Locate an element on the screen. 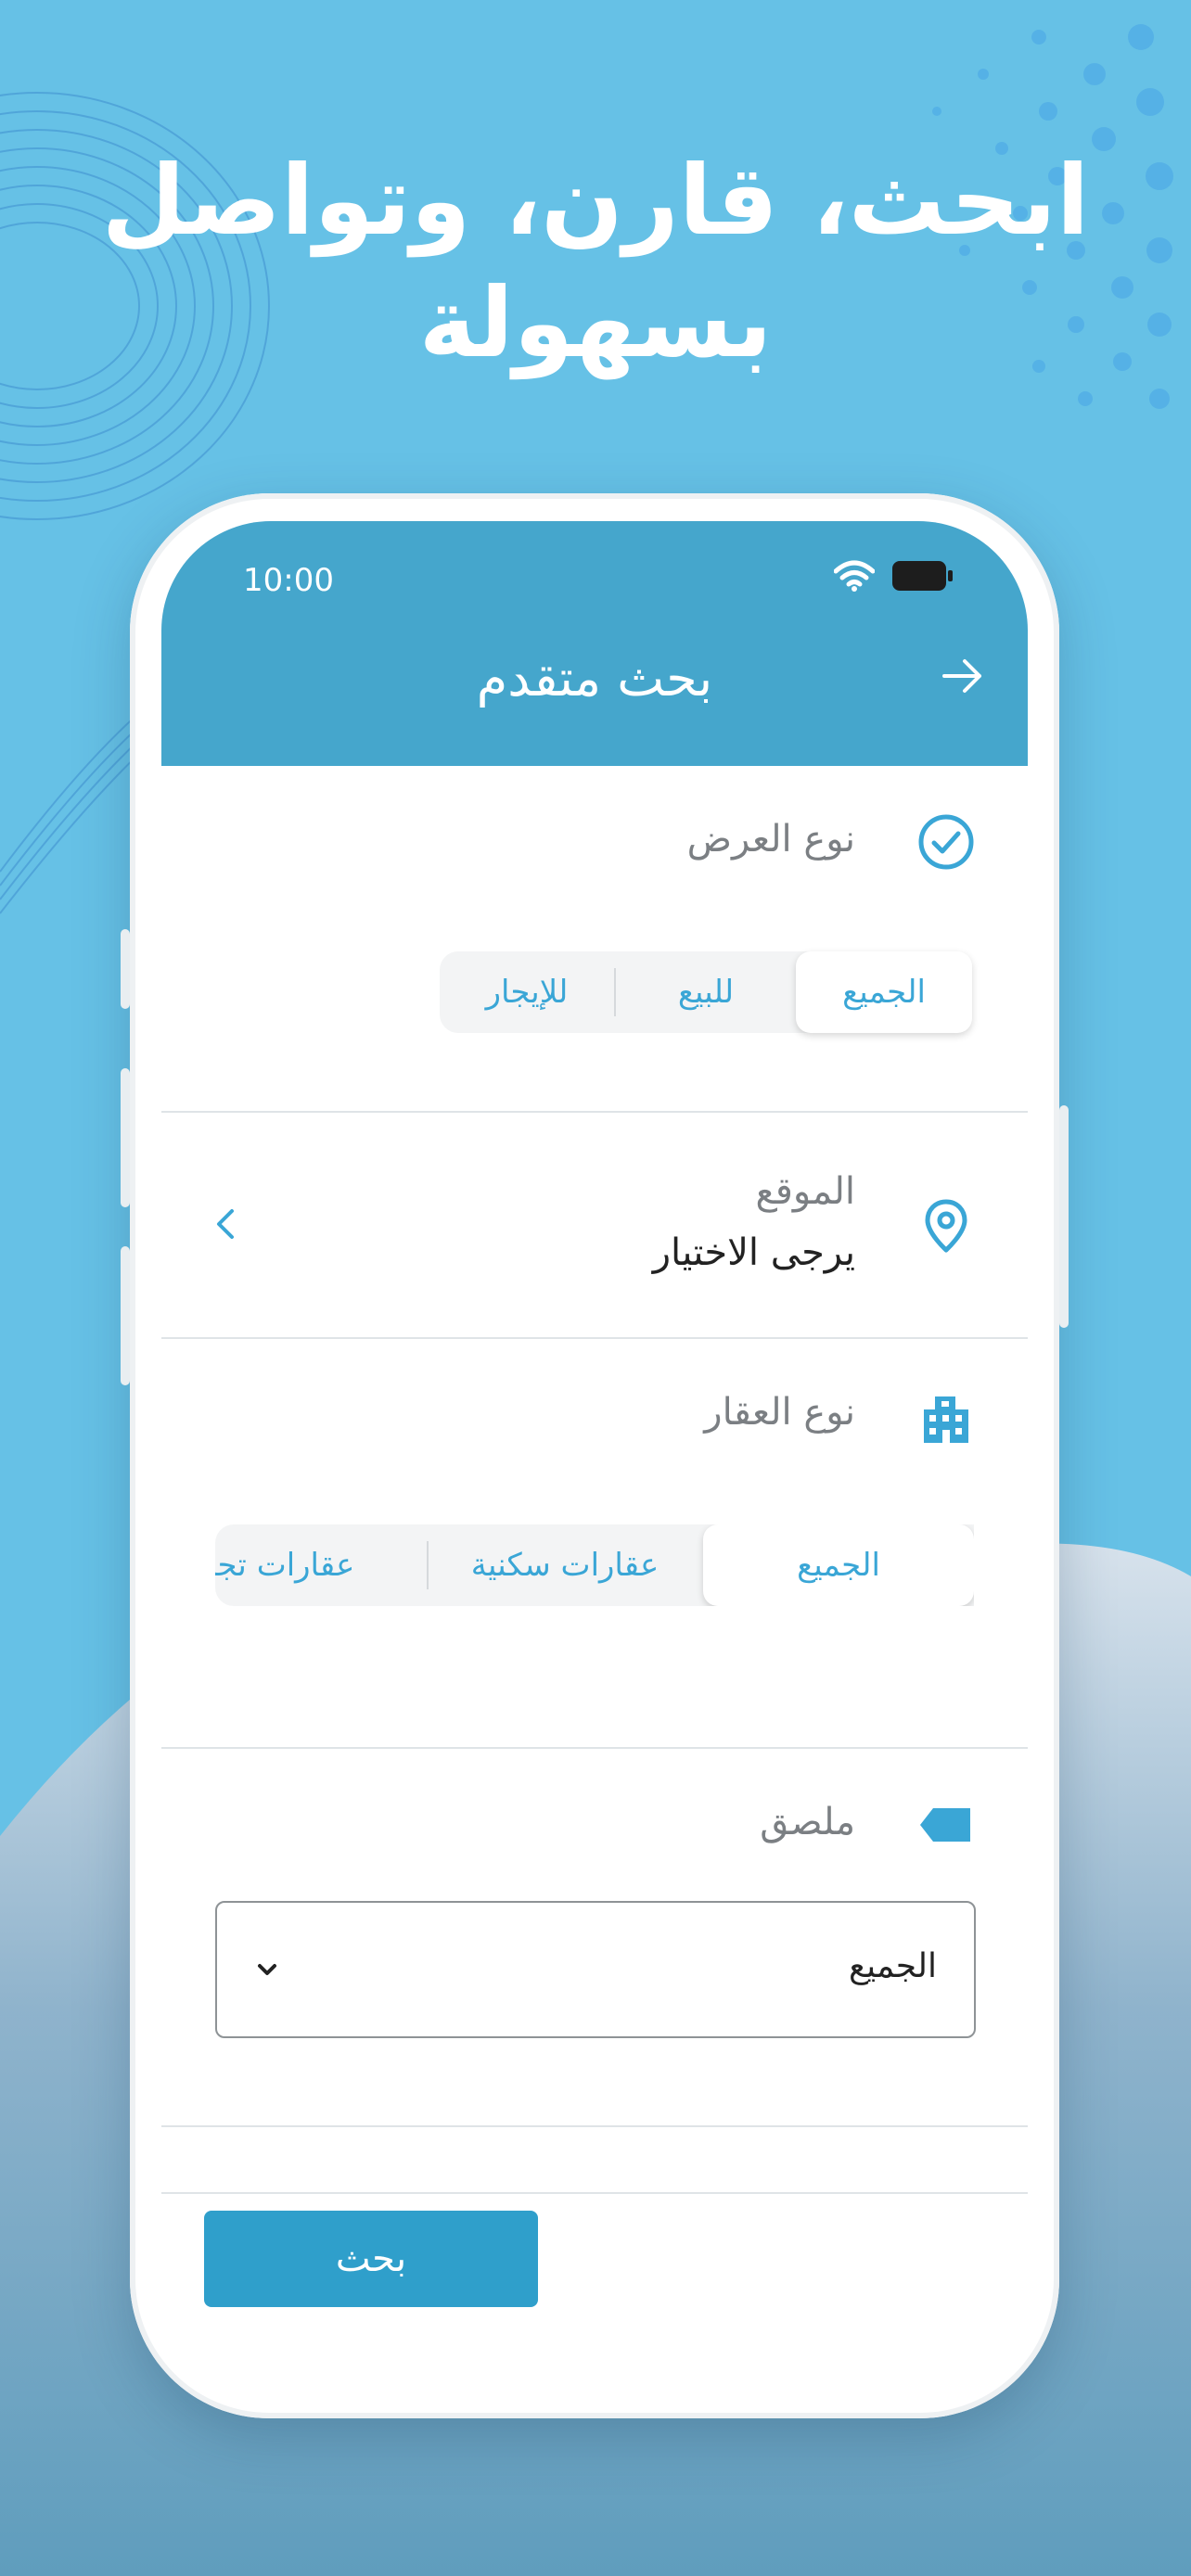 The width and height of the screenshot is (1191, 2576). display-type-label: نوع العرض is located at coordinates (770, 839).